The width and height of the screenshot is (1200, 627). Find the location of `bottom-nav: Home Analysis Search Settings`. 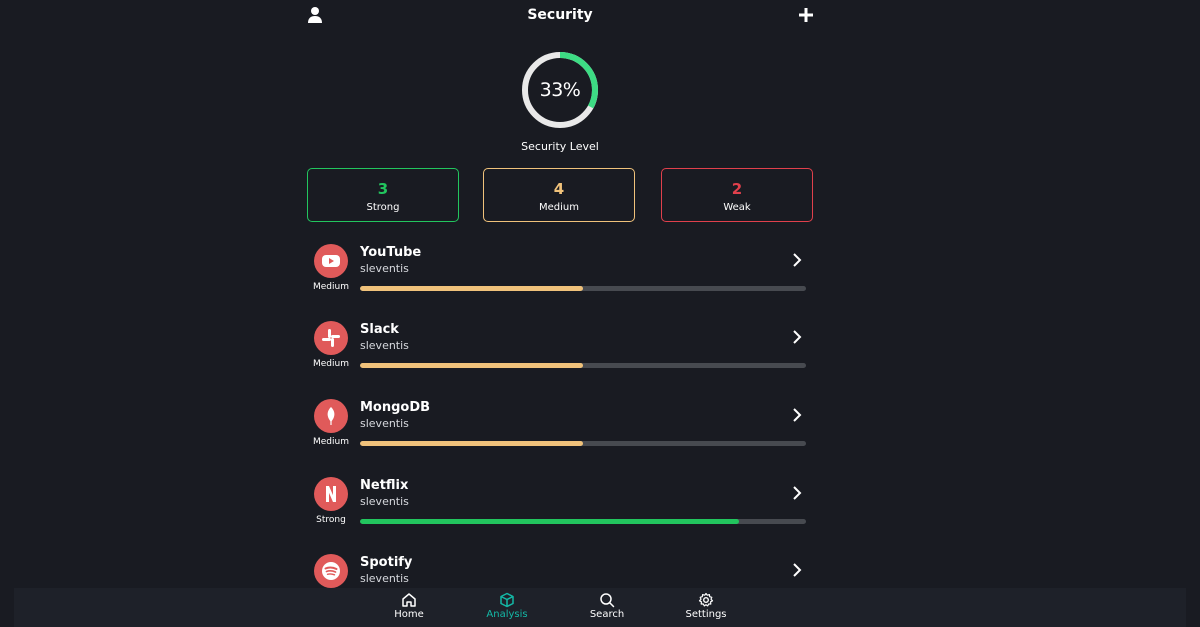

bottom-nav: Home Analysis Search Settings is located at coordinates (600, 607).